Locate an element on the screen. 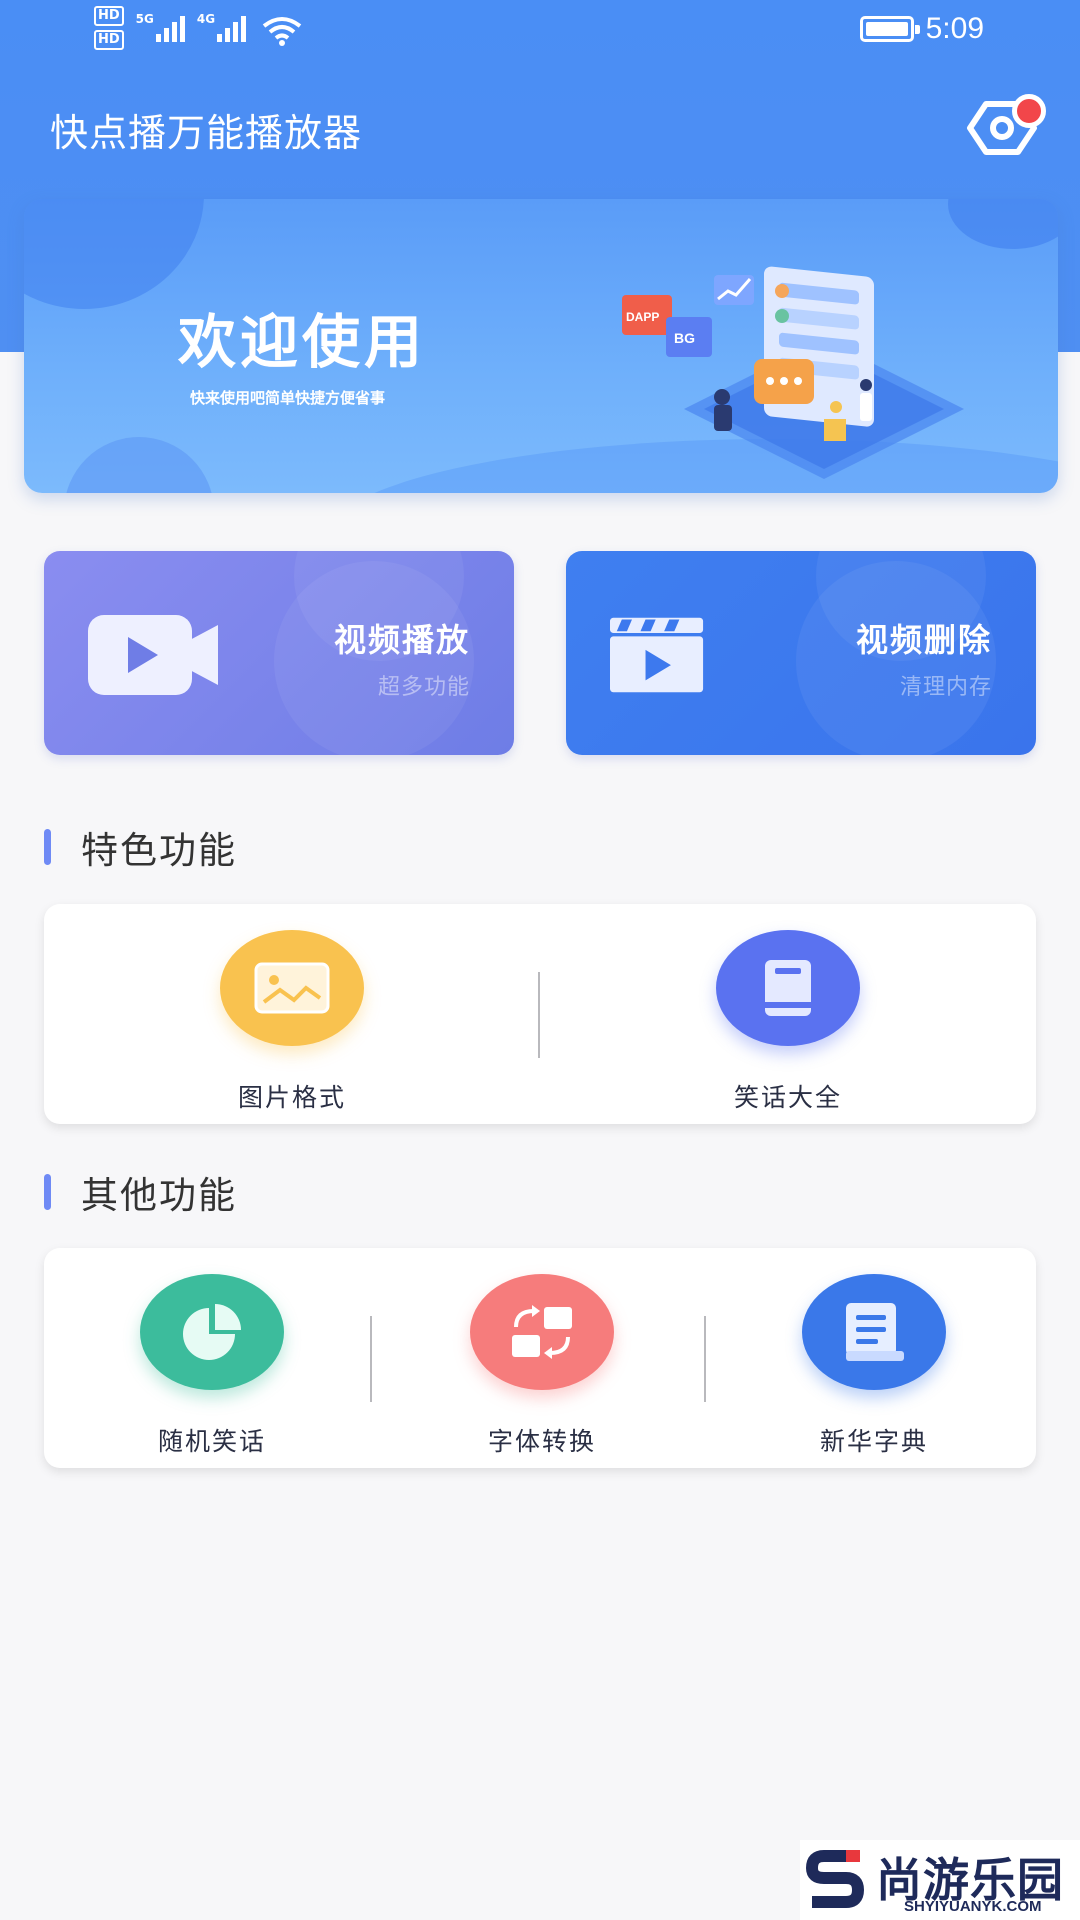 This screenshot has height=1920, width=1080. feature-font-convert: 字体转换 is located at coordinates (542, 1358).